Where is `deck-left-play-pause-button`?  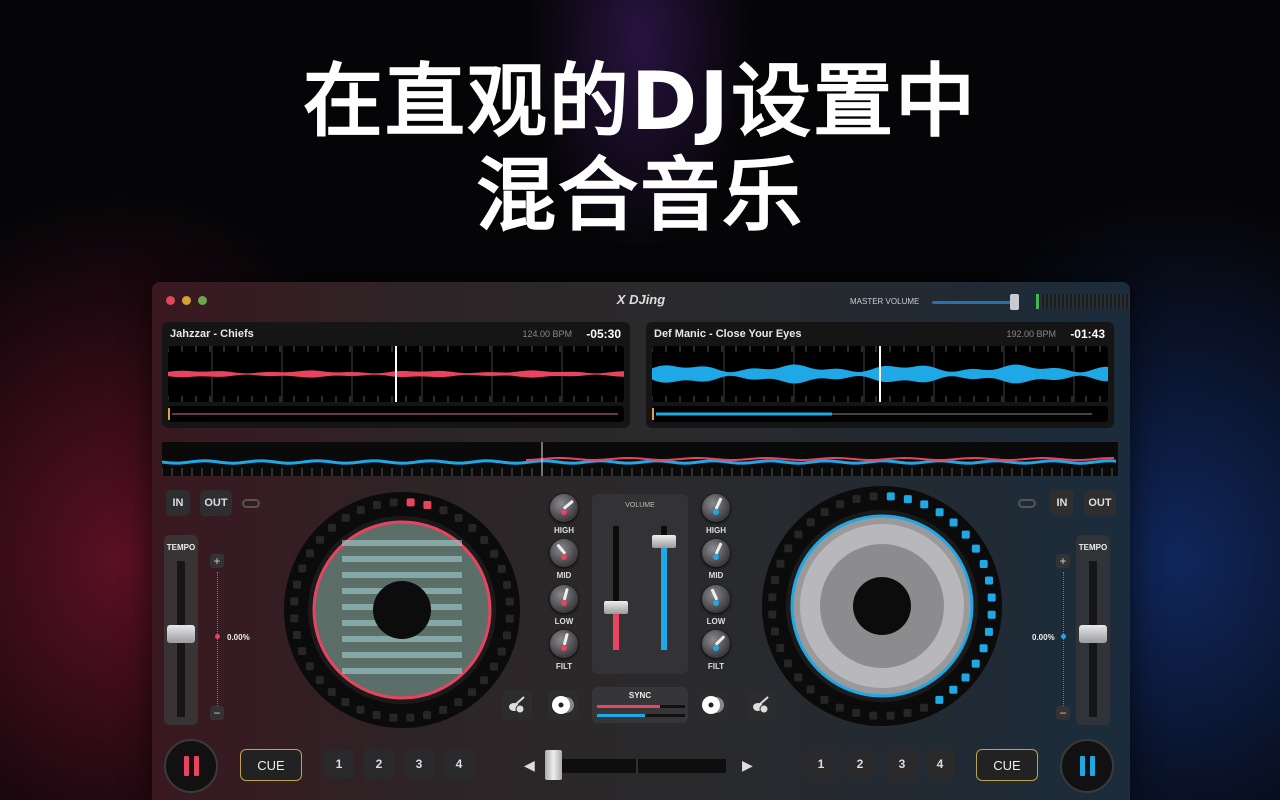 deck-left-play-pause-button is located at coordinates (191, 766).